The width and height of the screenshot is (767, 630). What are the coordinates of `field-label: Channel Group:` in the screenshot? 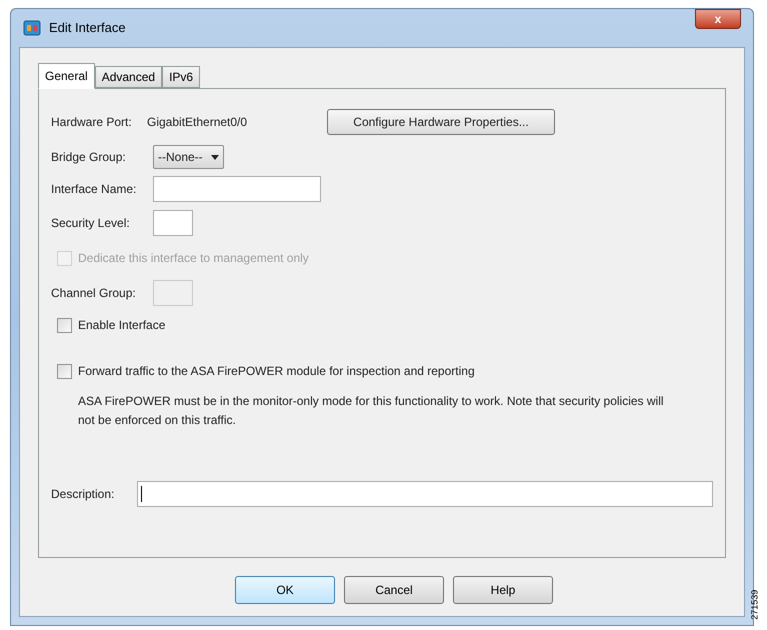 It's located at (94, 293).